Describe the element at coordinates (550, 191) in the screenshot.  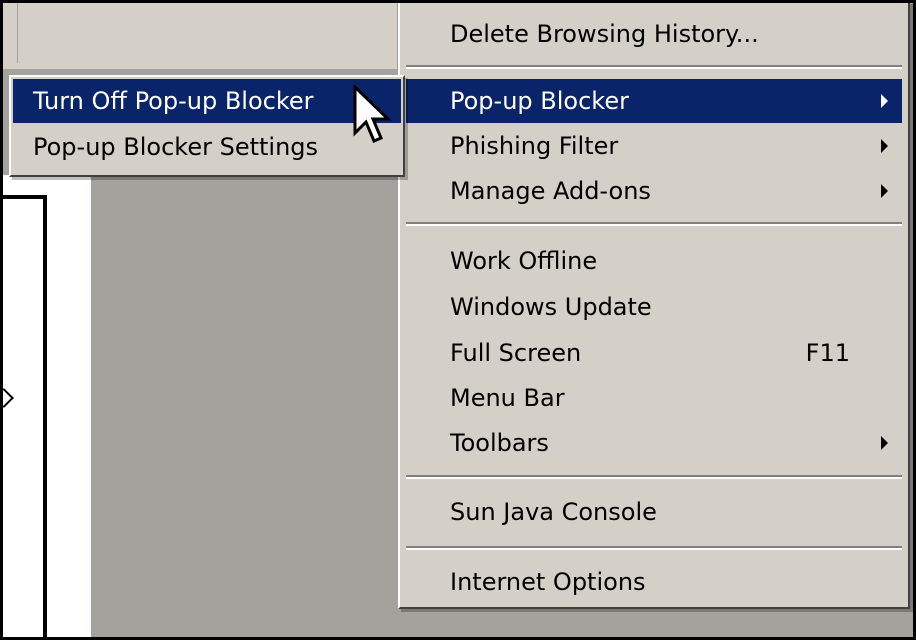
I see `menu-item-label: Manage Add-ons` at that location.